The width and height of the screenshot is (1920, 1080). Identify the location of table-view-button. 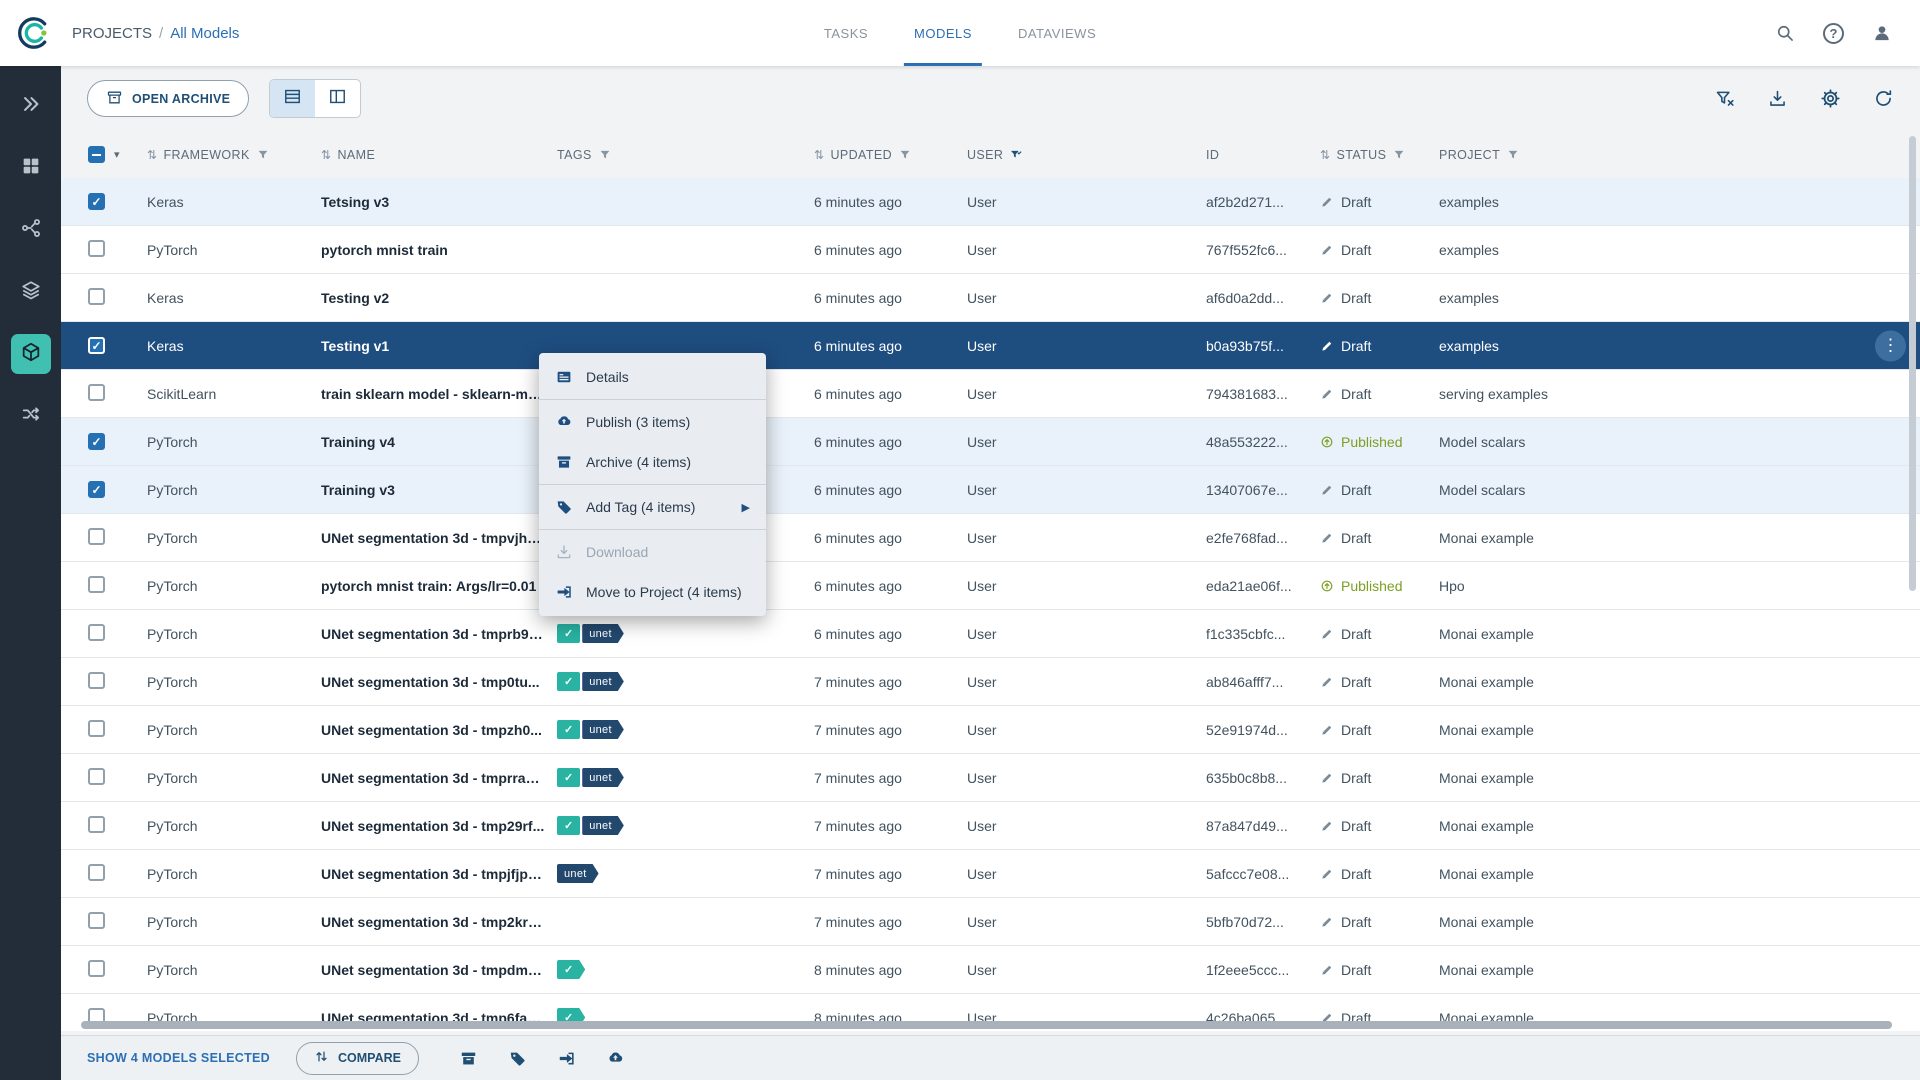
(293, 98).